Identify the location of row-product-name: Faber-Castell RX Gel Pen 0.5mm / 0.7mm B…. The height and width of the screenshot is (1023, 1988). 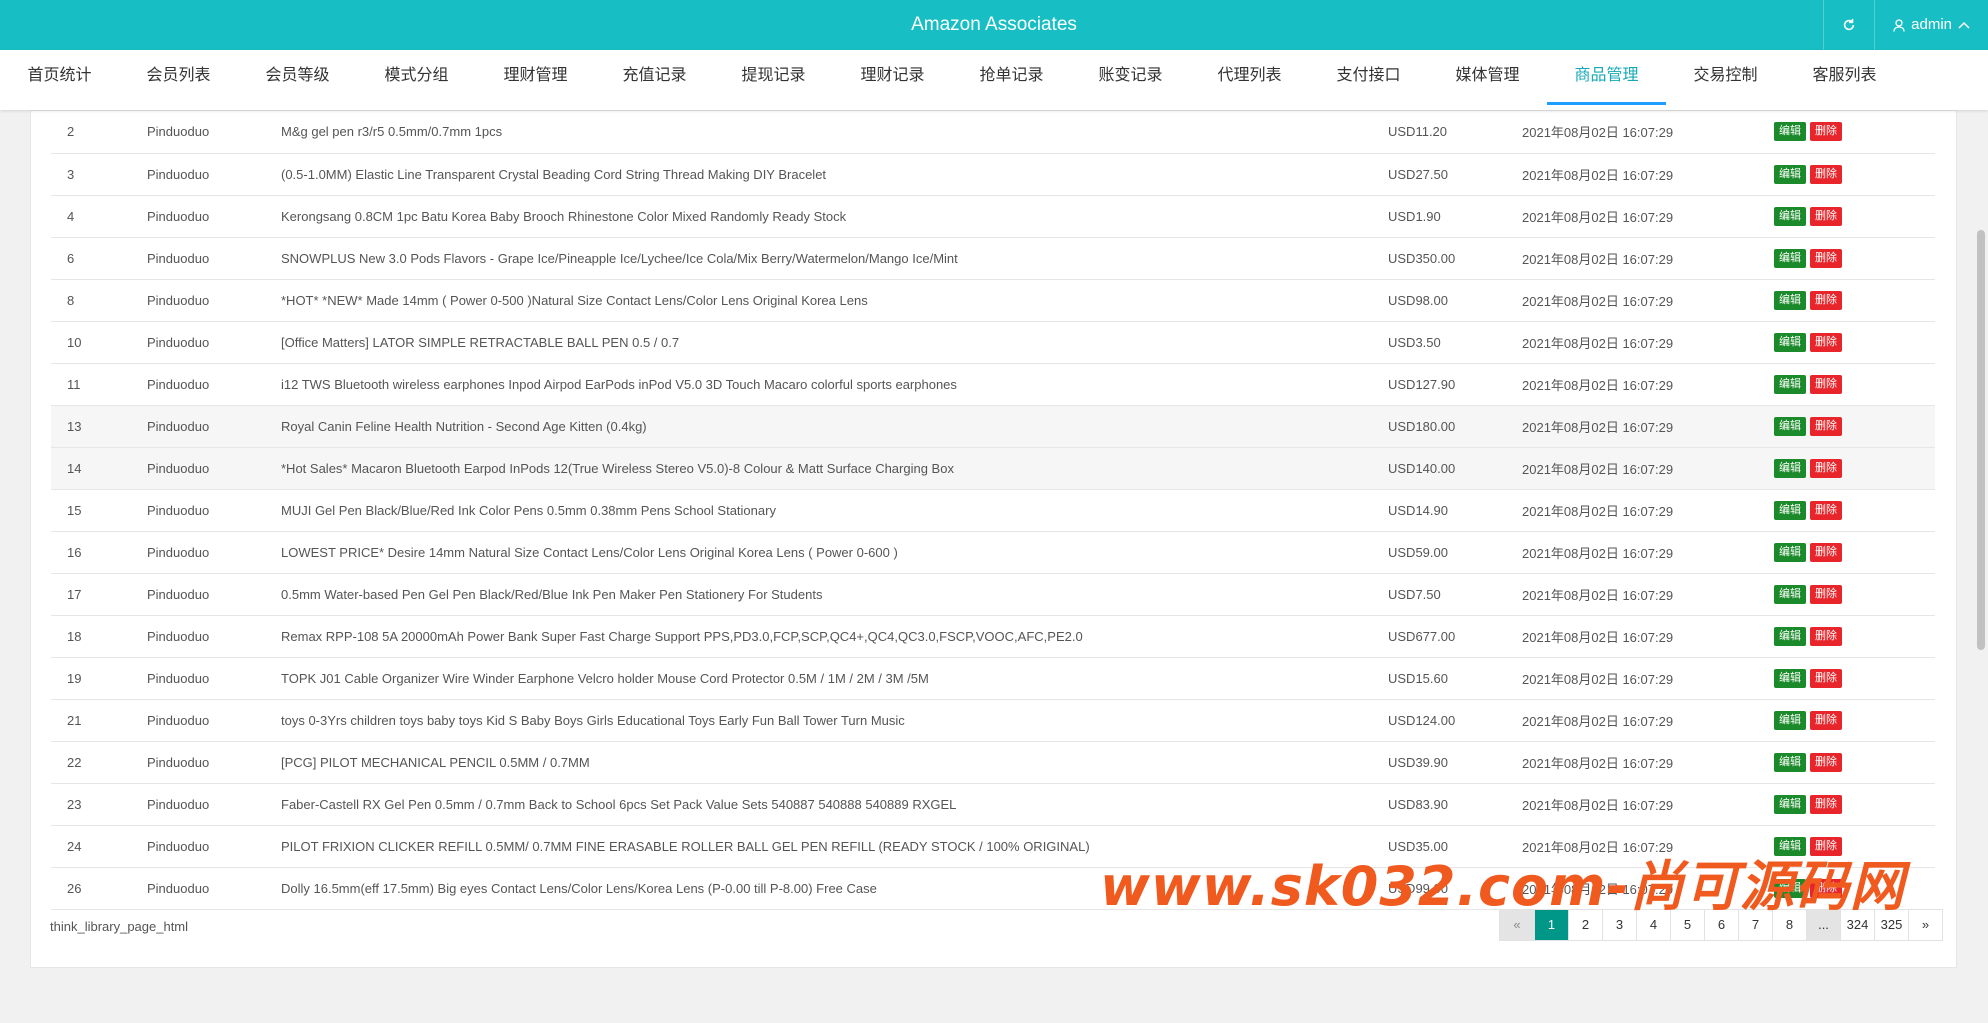
(834, 804).